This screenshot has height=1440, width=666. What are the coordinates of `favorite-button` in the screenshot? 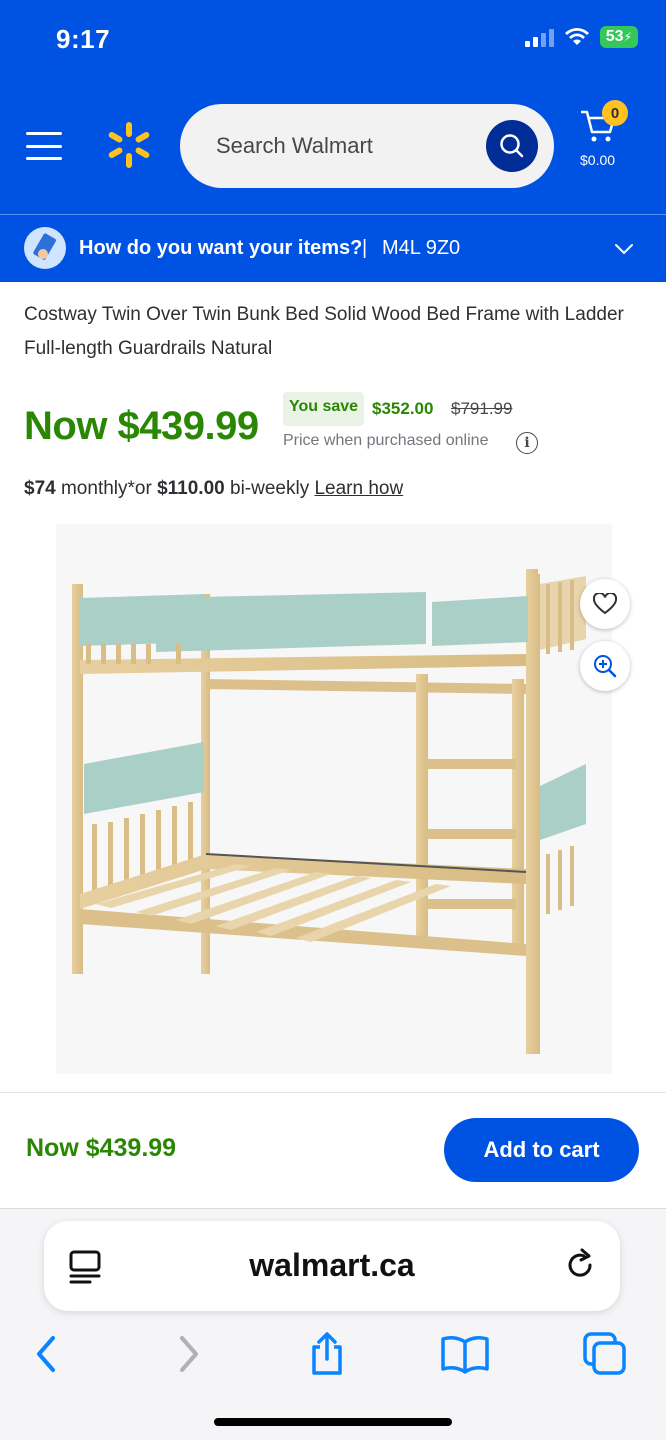 It's located at (605, 604).